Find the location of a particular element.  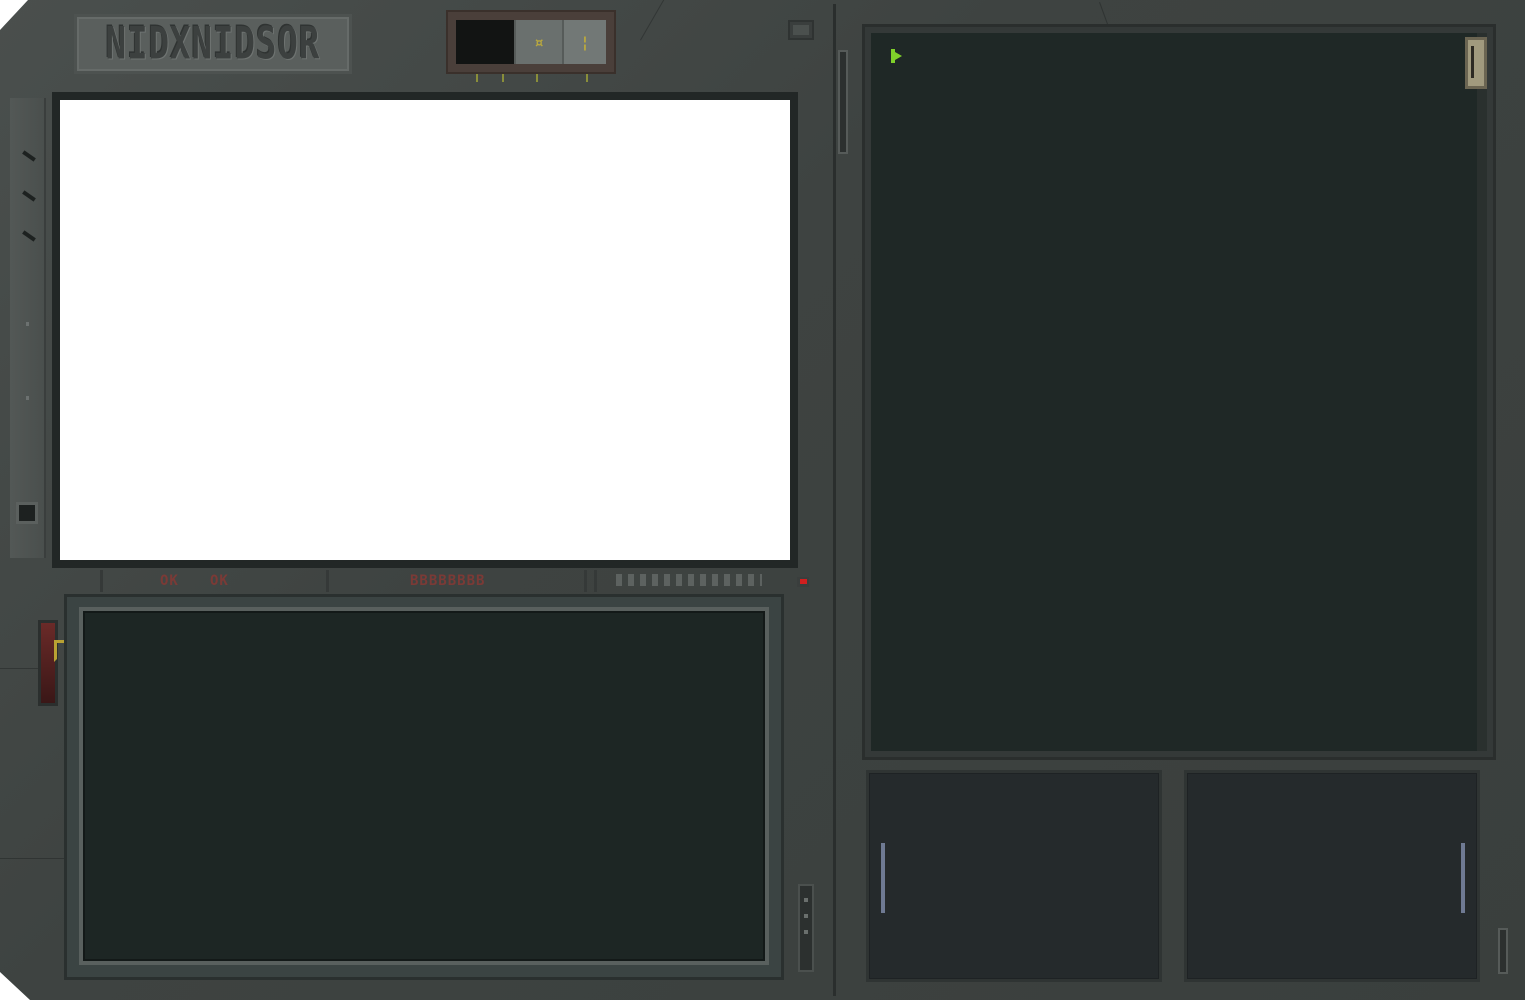

switch-button-a: ¤ is located at coordinates (538, 42).